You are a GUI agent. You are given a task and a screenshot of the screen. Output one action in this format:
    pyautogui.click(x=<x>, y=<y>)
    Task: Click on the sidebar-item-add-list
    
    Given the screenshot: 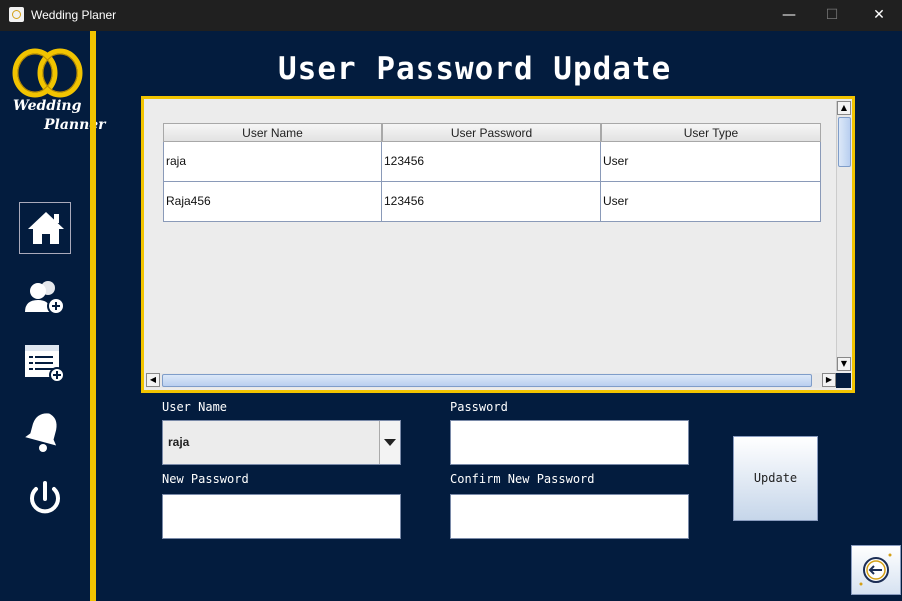 What is the action you would take?
    pyautogui.click(x=45, y=363)
    